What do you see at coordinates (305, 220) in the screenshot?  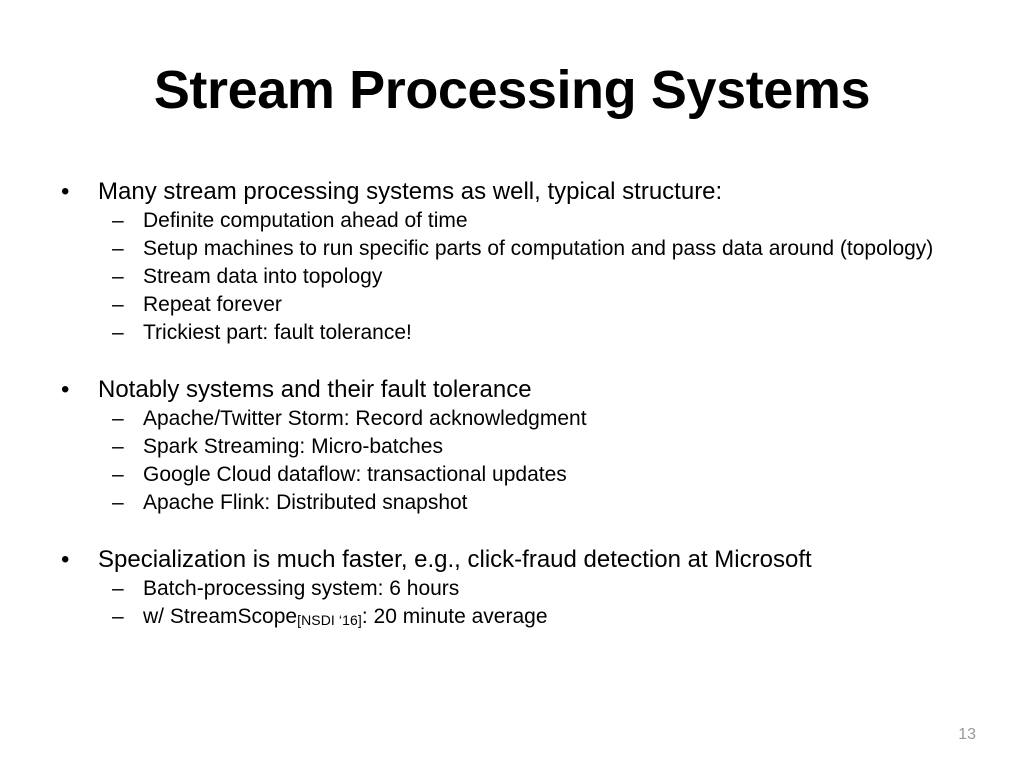 I see `bullet-level2-label: Definite computation ahead of time` at bounding box center [305, 220].